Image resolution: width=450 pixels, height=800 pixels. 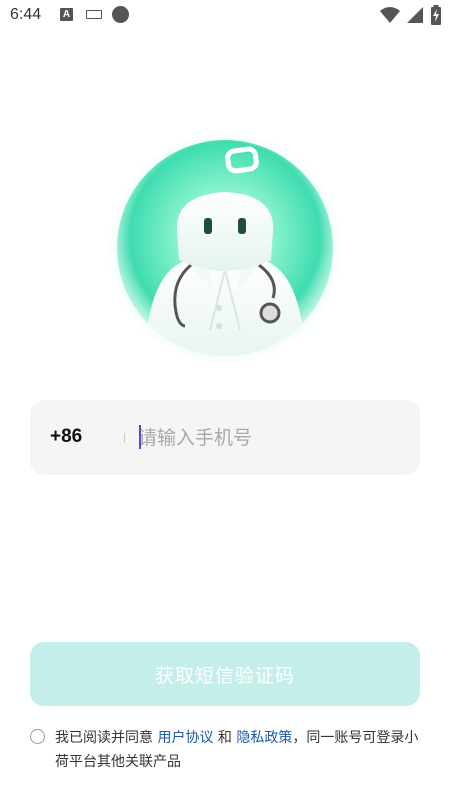 What do you see at coordinates (94, 14) in the screenshot?
I see `keyboard-icon` at bounding box center [94, 14].